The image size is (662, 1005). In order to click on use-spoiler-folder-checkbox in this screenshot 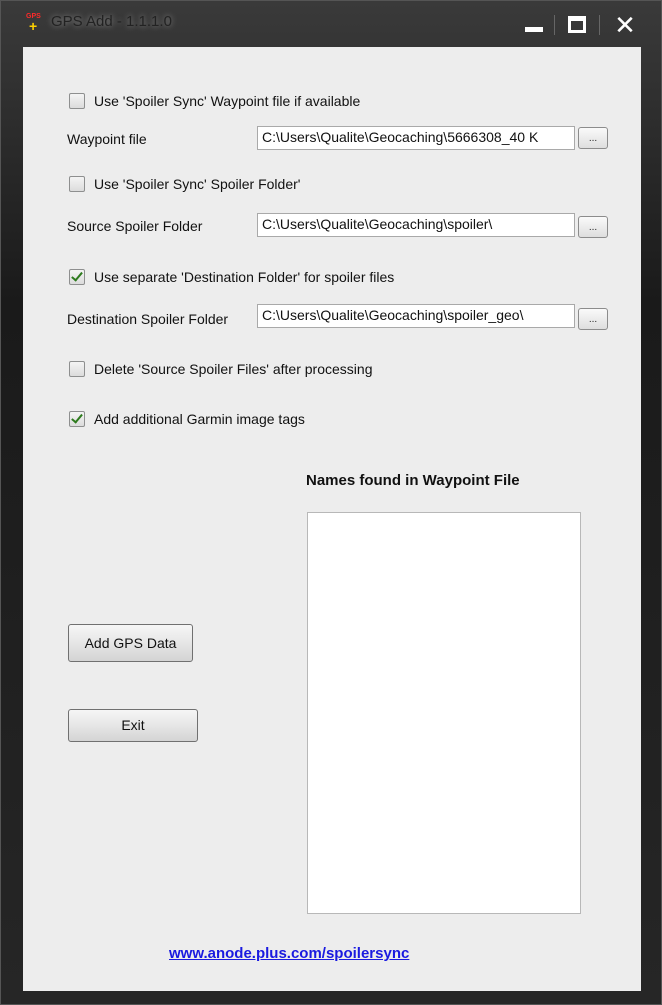, I will do `click(77, 184)`.